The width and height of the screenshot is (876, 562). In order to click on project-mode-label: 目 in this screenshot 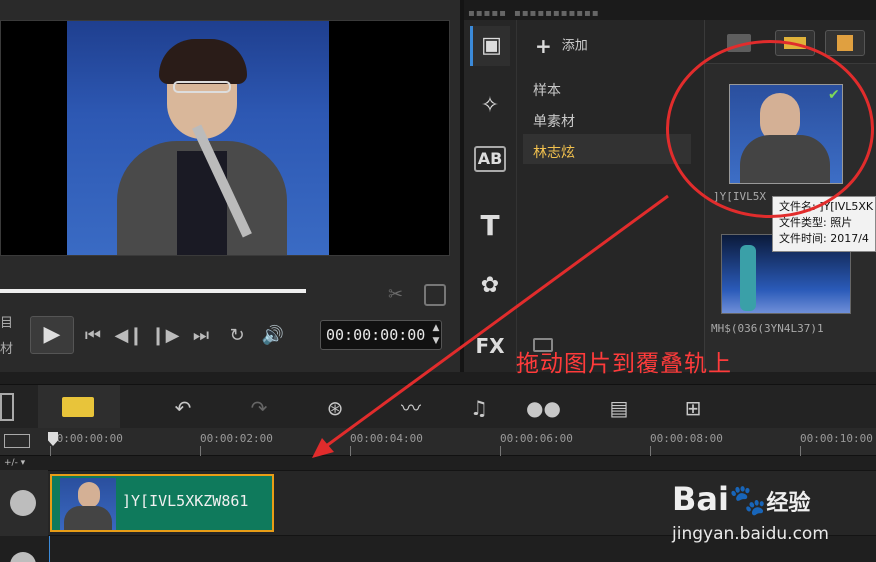, I will do `click(6, 321)`.